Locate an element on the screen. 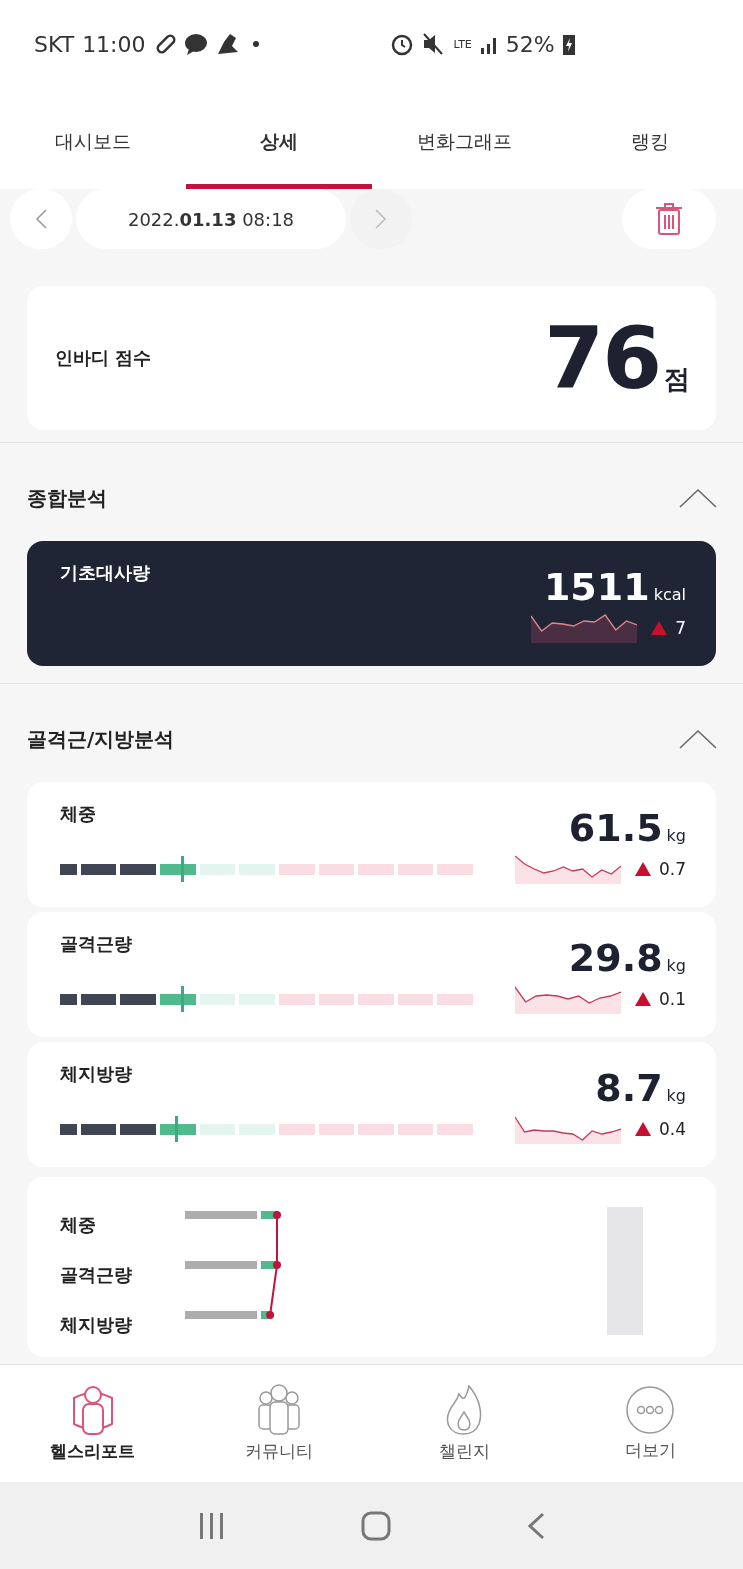 This screenshot has height=1569, width=743. more-icon is located at coordinates (650, 1410).